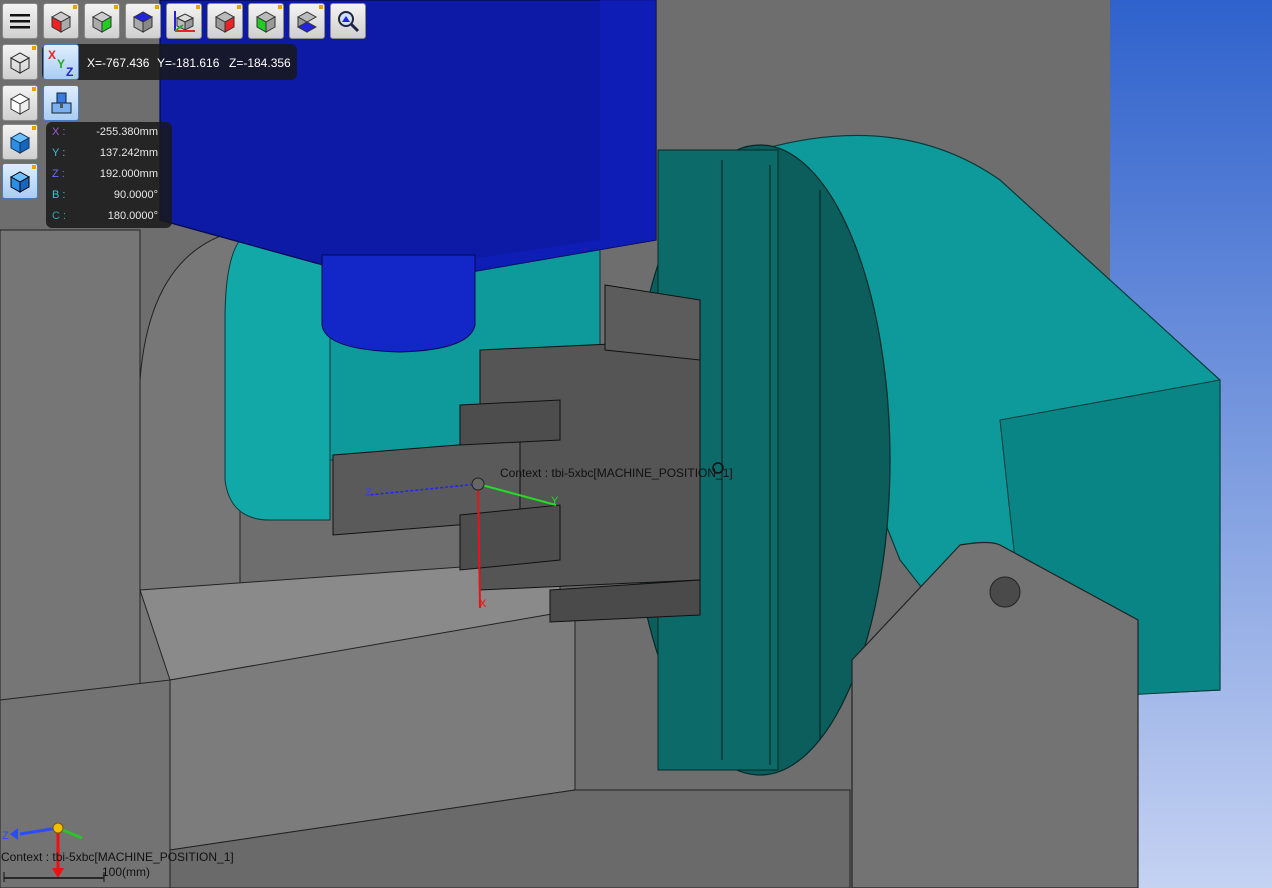 The width and height of the screenshot is (1272, 888). I want to click on position-label-y: Y :, so click(59, 153).